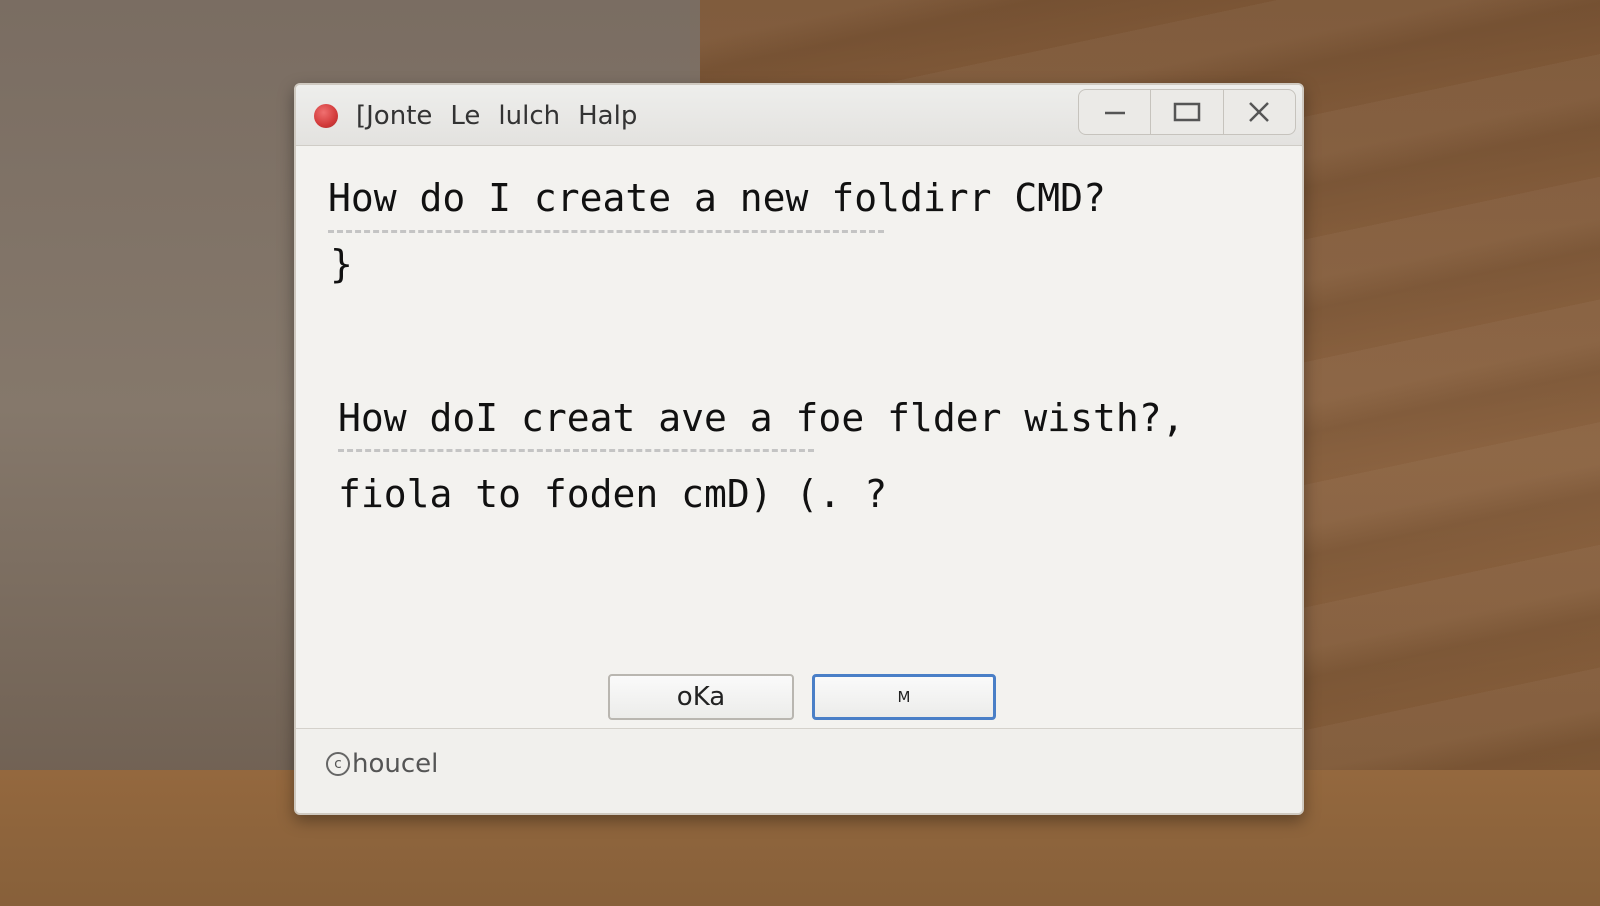  I want to click on maximize-button, so click(1186, 112).